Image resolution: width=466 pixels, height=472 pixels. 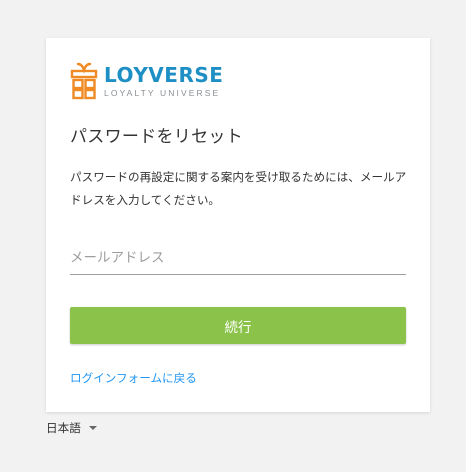 What do you see at coordinates (92, 428) in the screenshot?
I see `caret-down-icon` at bounding box center [92, 428].